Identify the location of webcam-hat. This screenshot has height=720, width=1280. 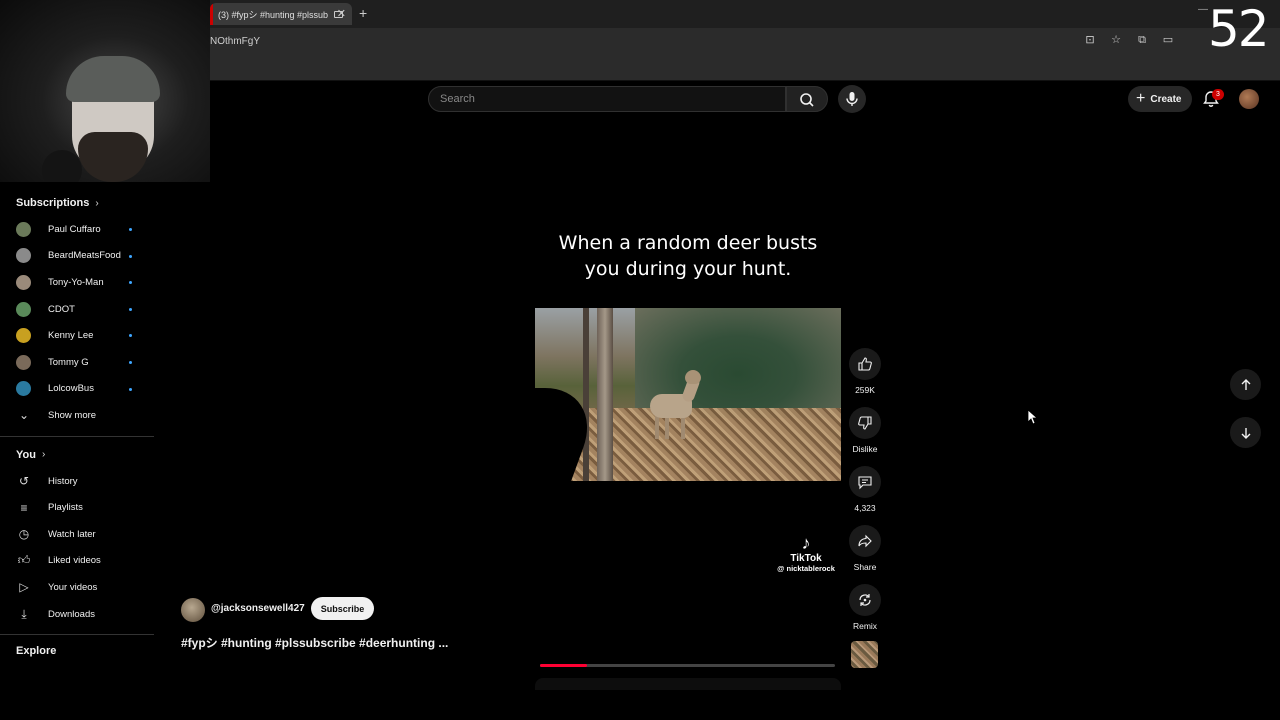
(113, 79).